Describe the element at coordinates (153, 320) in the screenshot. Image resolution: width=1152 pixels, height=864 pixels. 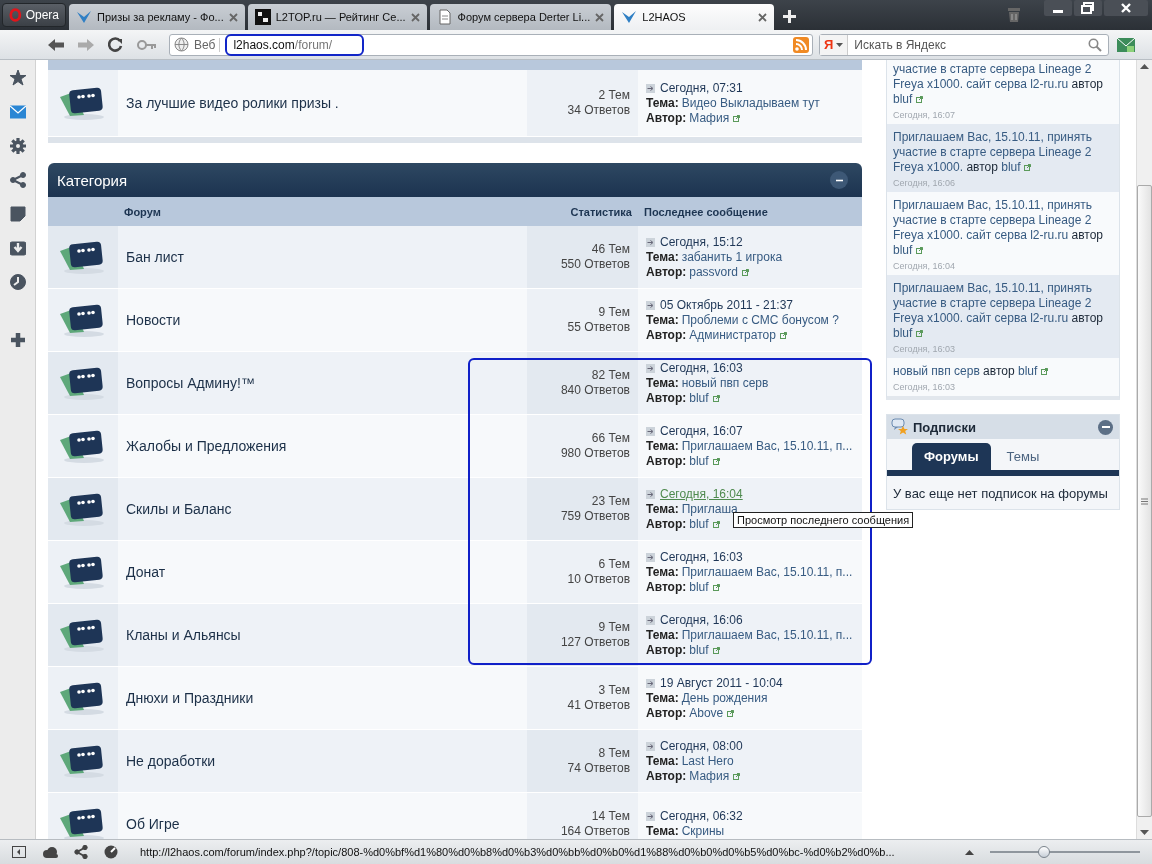
I see `forum-link: Новости` at that location.